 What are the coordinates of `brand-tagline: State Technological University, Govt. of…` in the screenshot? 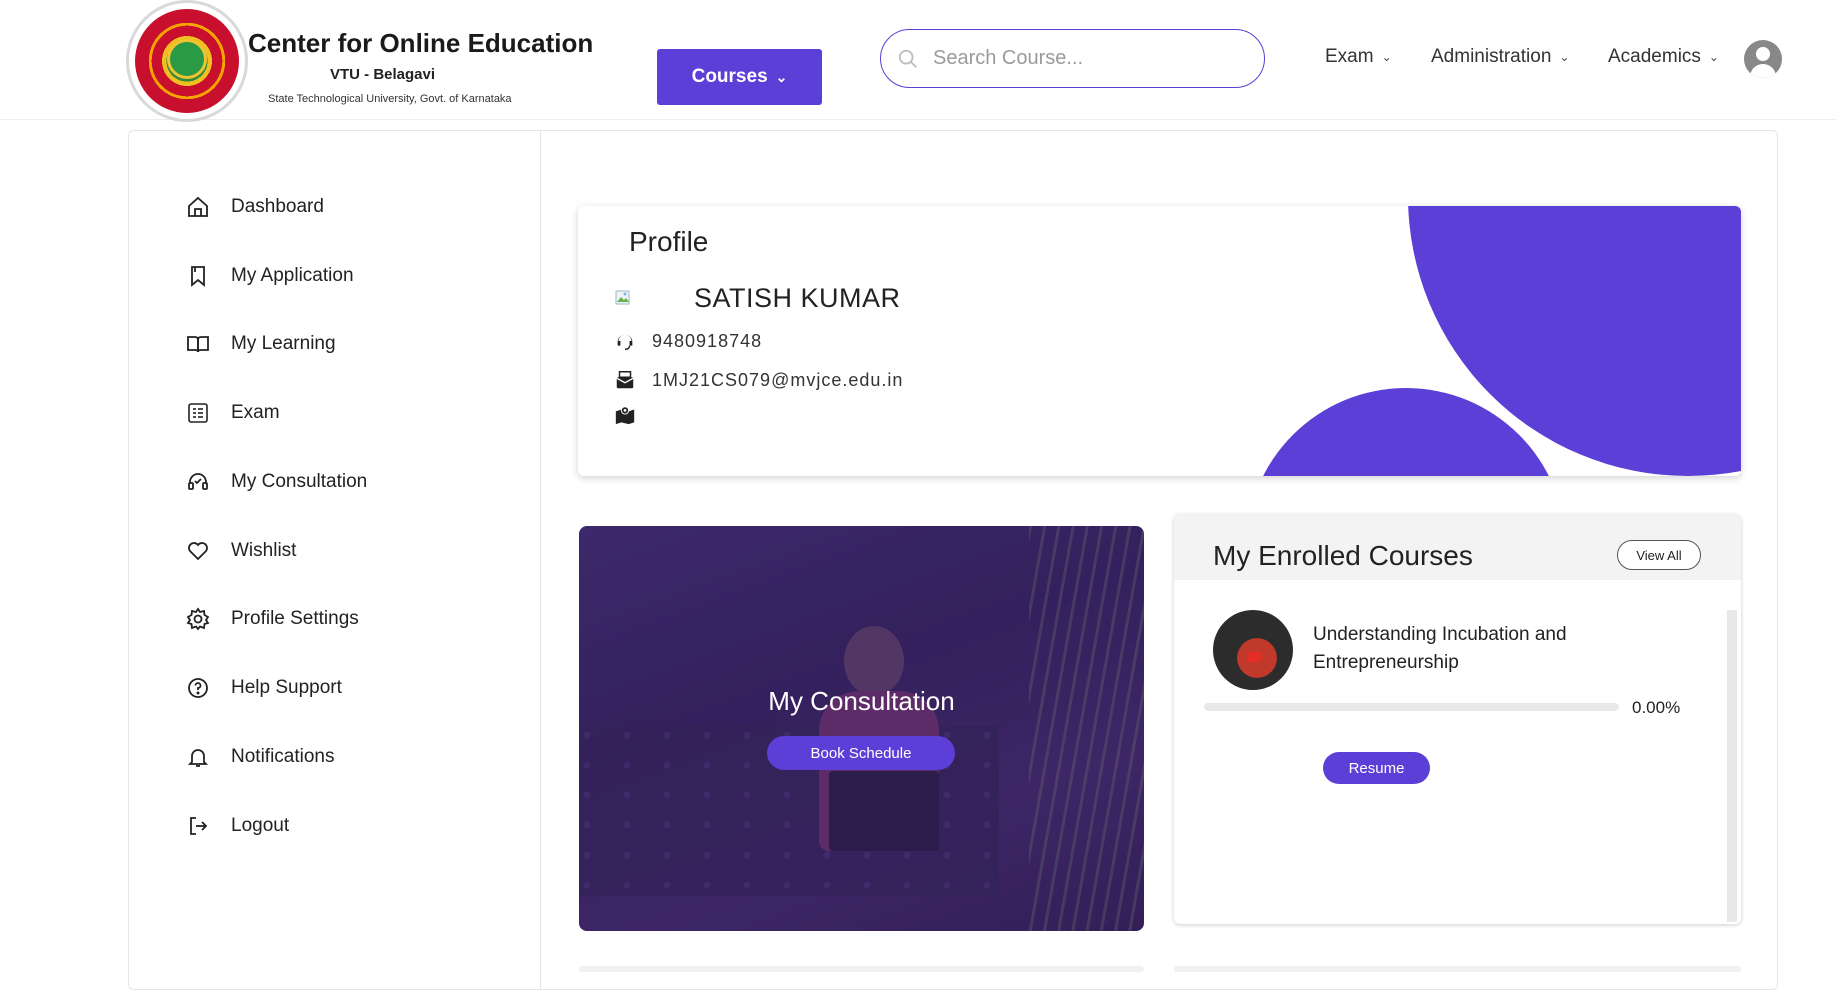 It's located at (390, 99).